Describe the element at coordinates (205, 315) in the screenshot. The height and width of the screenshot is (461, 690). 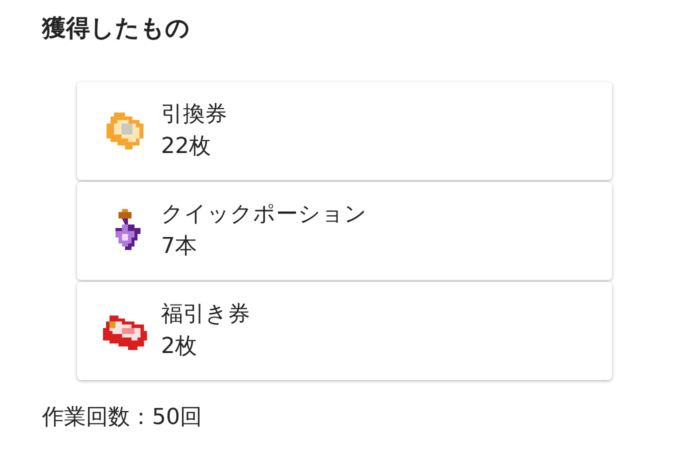
I see `item-name: 福引き券` at that location.